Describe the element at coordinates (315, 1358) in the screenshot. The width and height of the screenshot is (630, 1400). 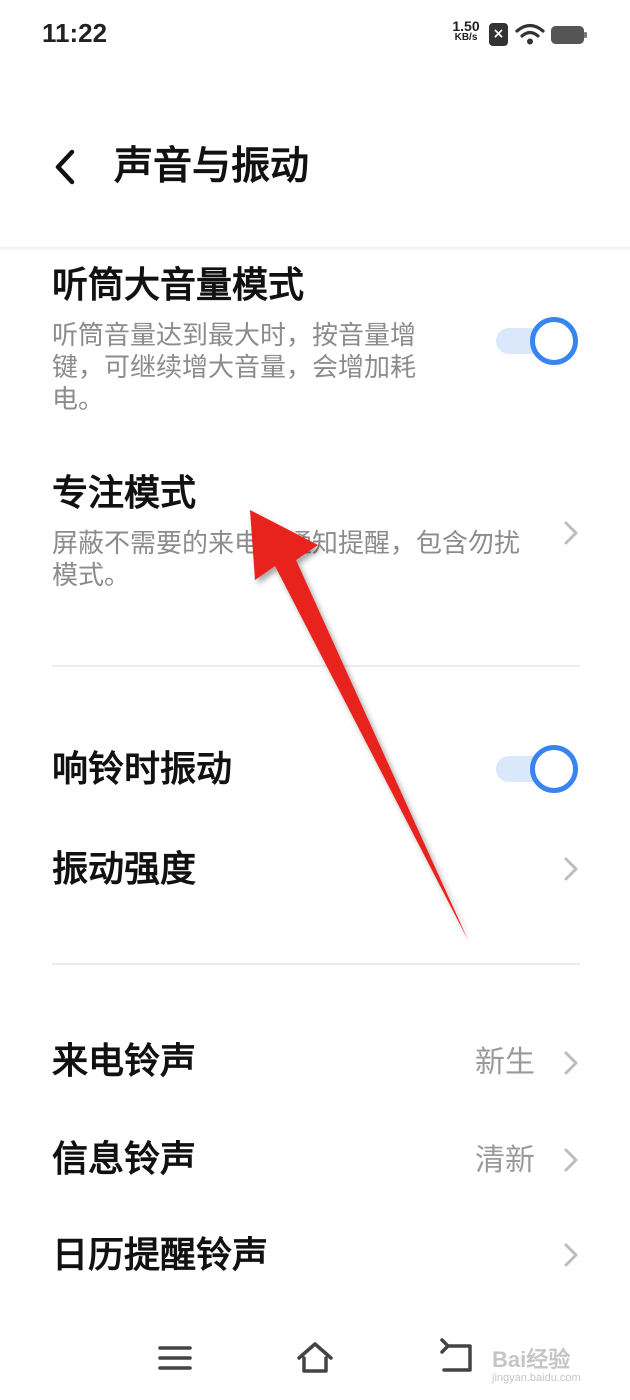
I see `home-icon` at that location.